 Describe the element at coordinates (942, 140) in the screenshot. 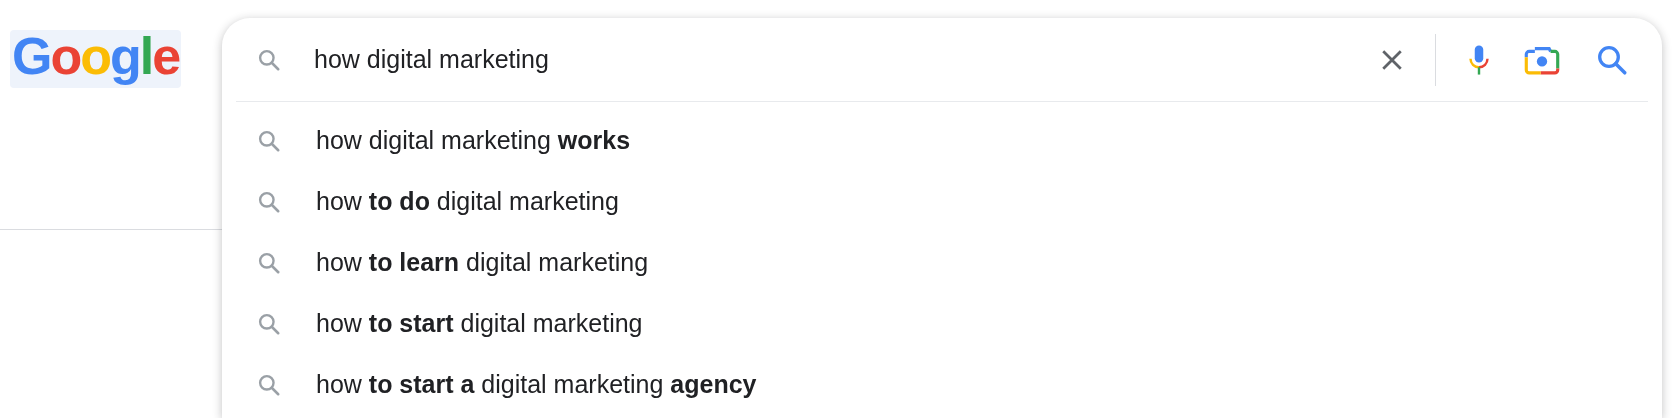

I see `suggestion-item: how digital marketing works` at that location.